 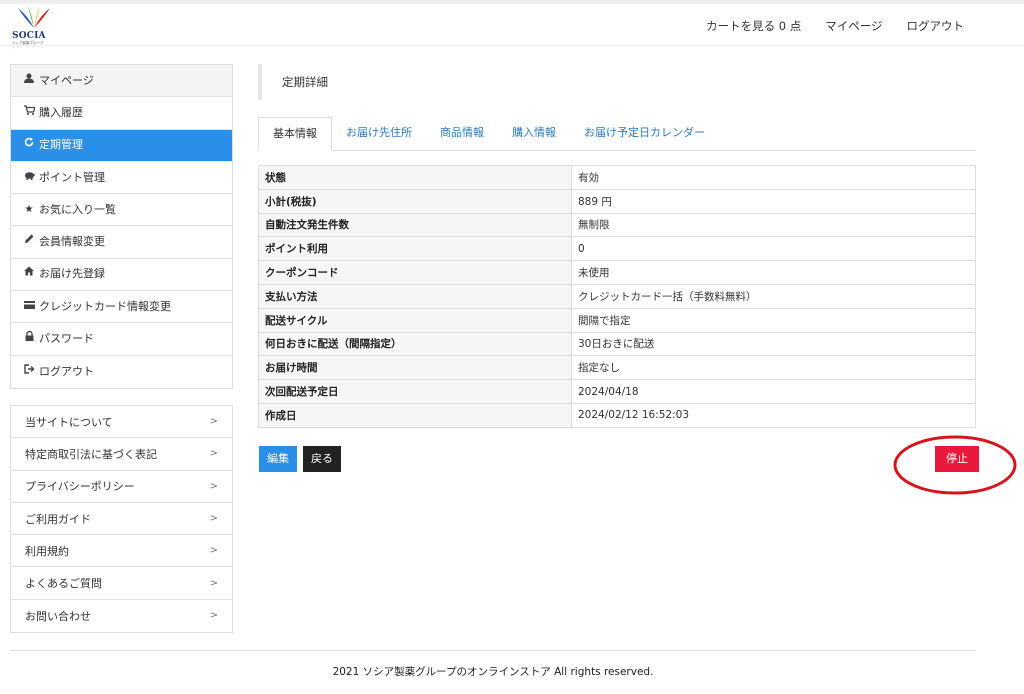 I want to click on back-button: 戻る, so click(x=322, y=459).